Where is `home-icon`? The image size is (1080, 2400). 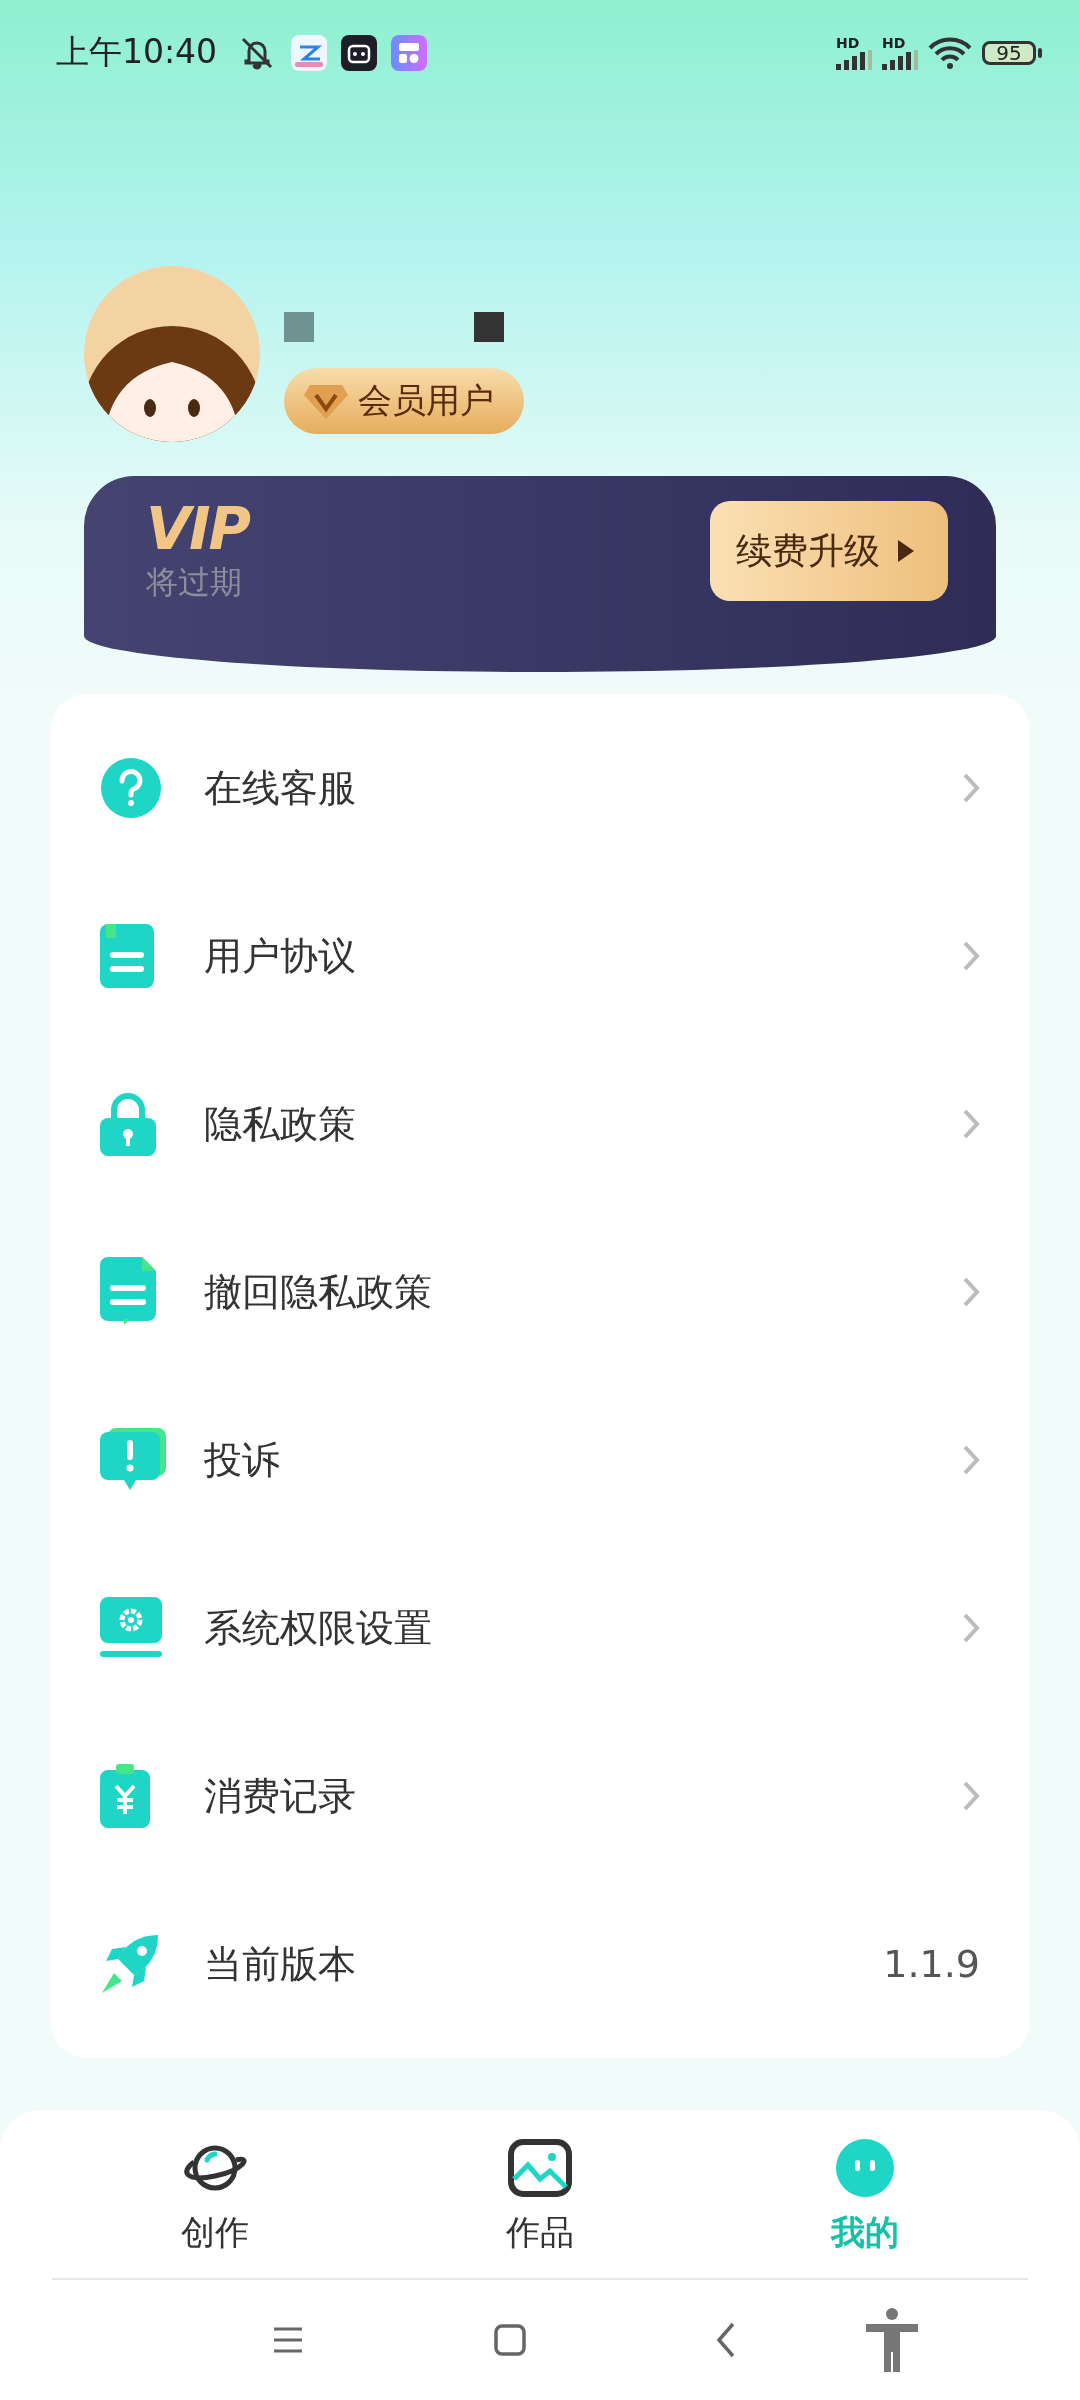 home-icon is located at coordinates (510, 2340).